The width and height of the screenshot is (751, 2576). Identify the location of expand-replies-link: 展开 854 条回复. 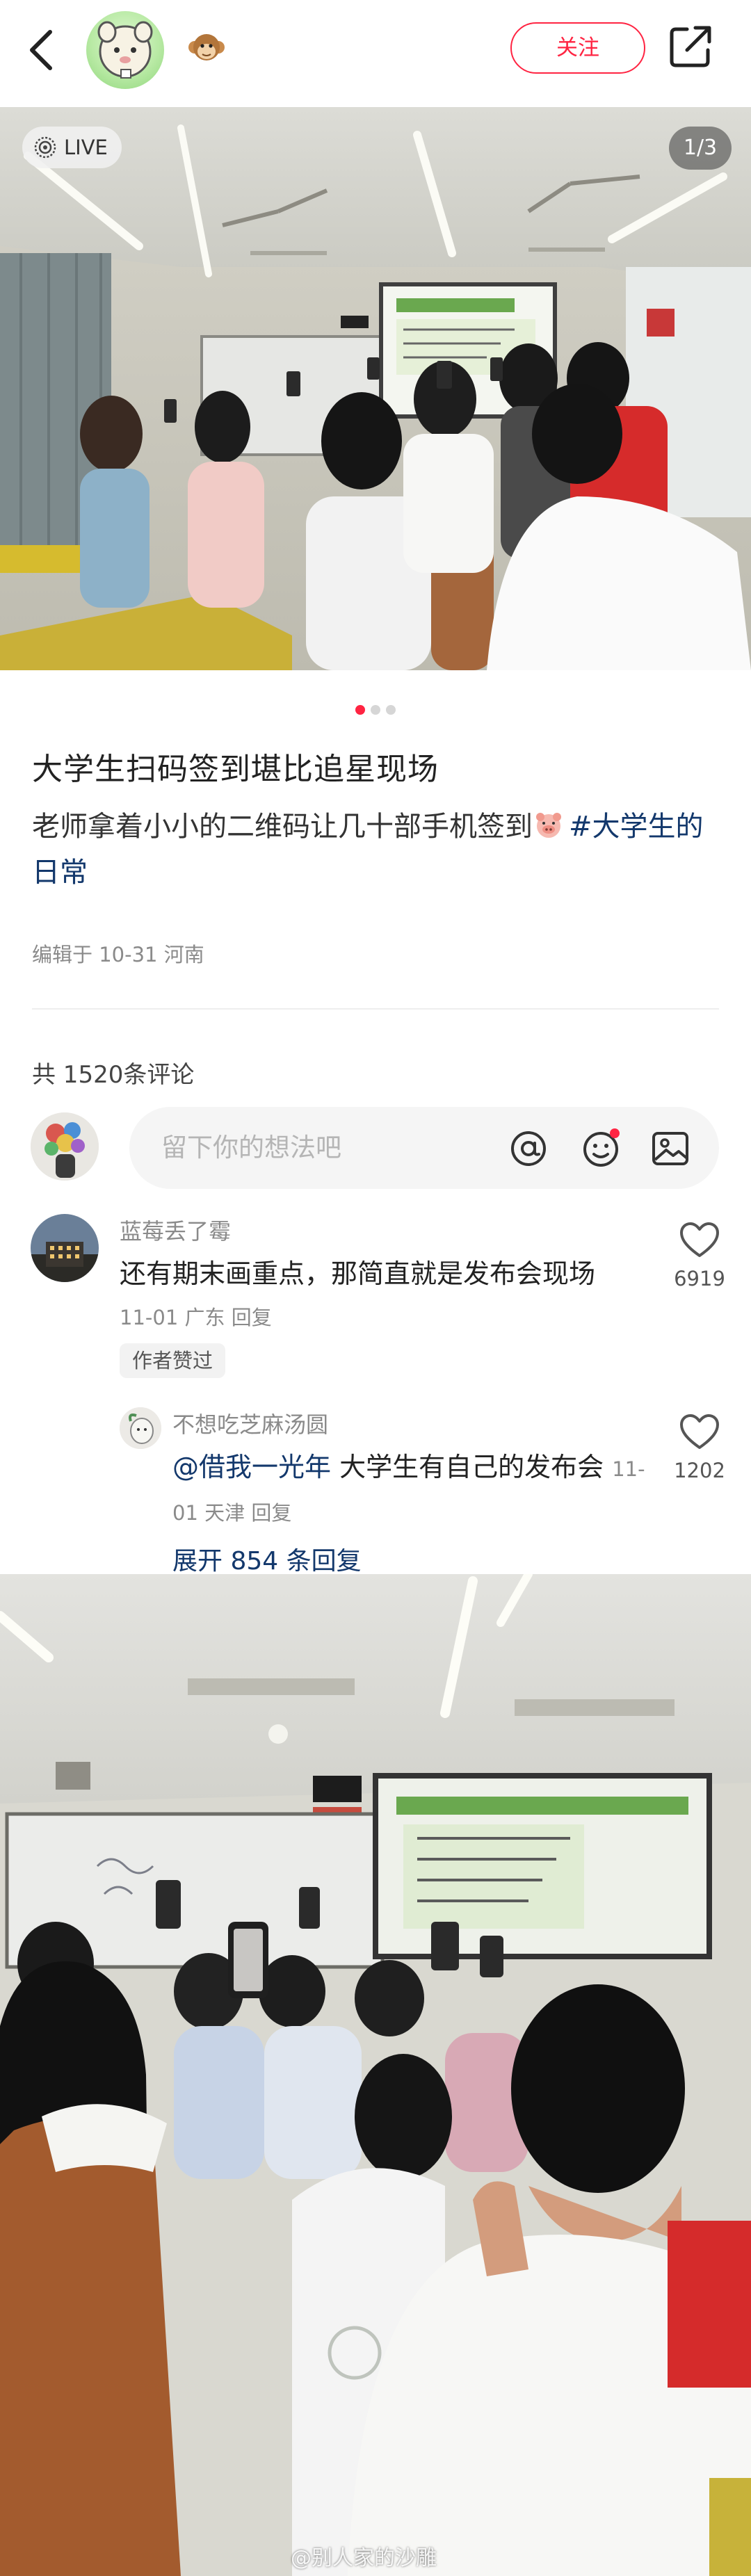
(267, 1558).